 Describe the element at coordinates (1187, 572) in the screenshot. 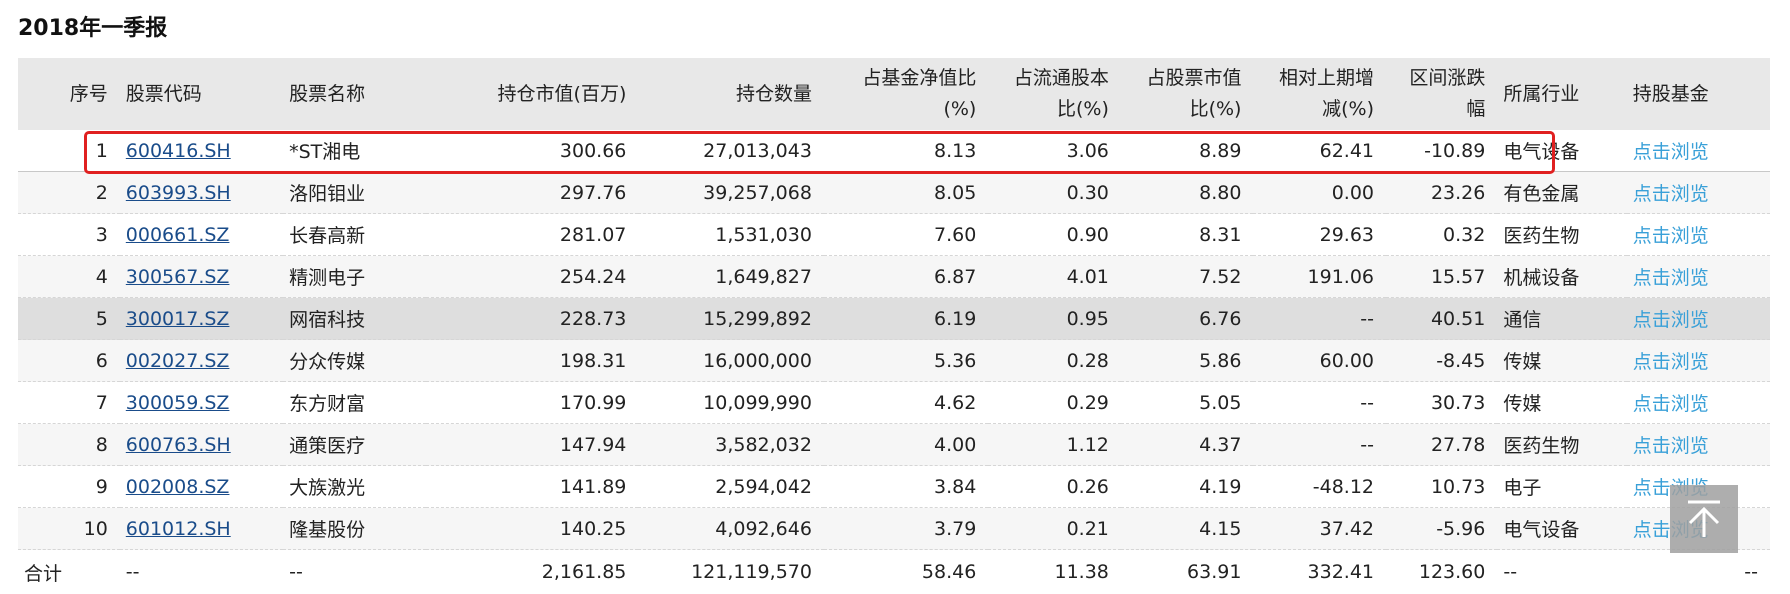

I see `total-stock-pct: 63.91` at that location.